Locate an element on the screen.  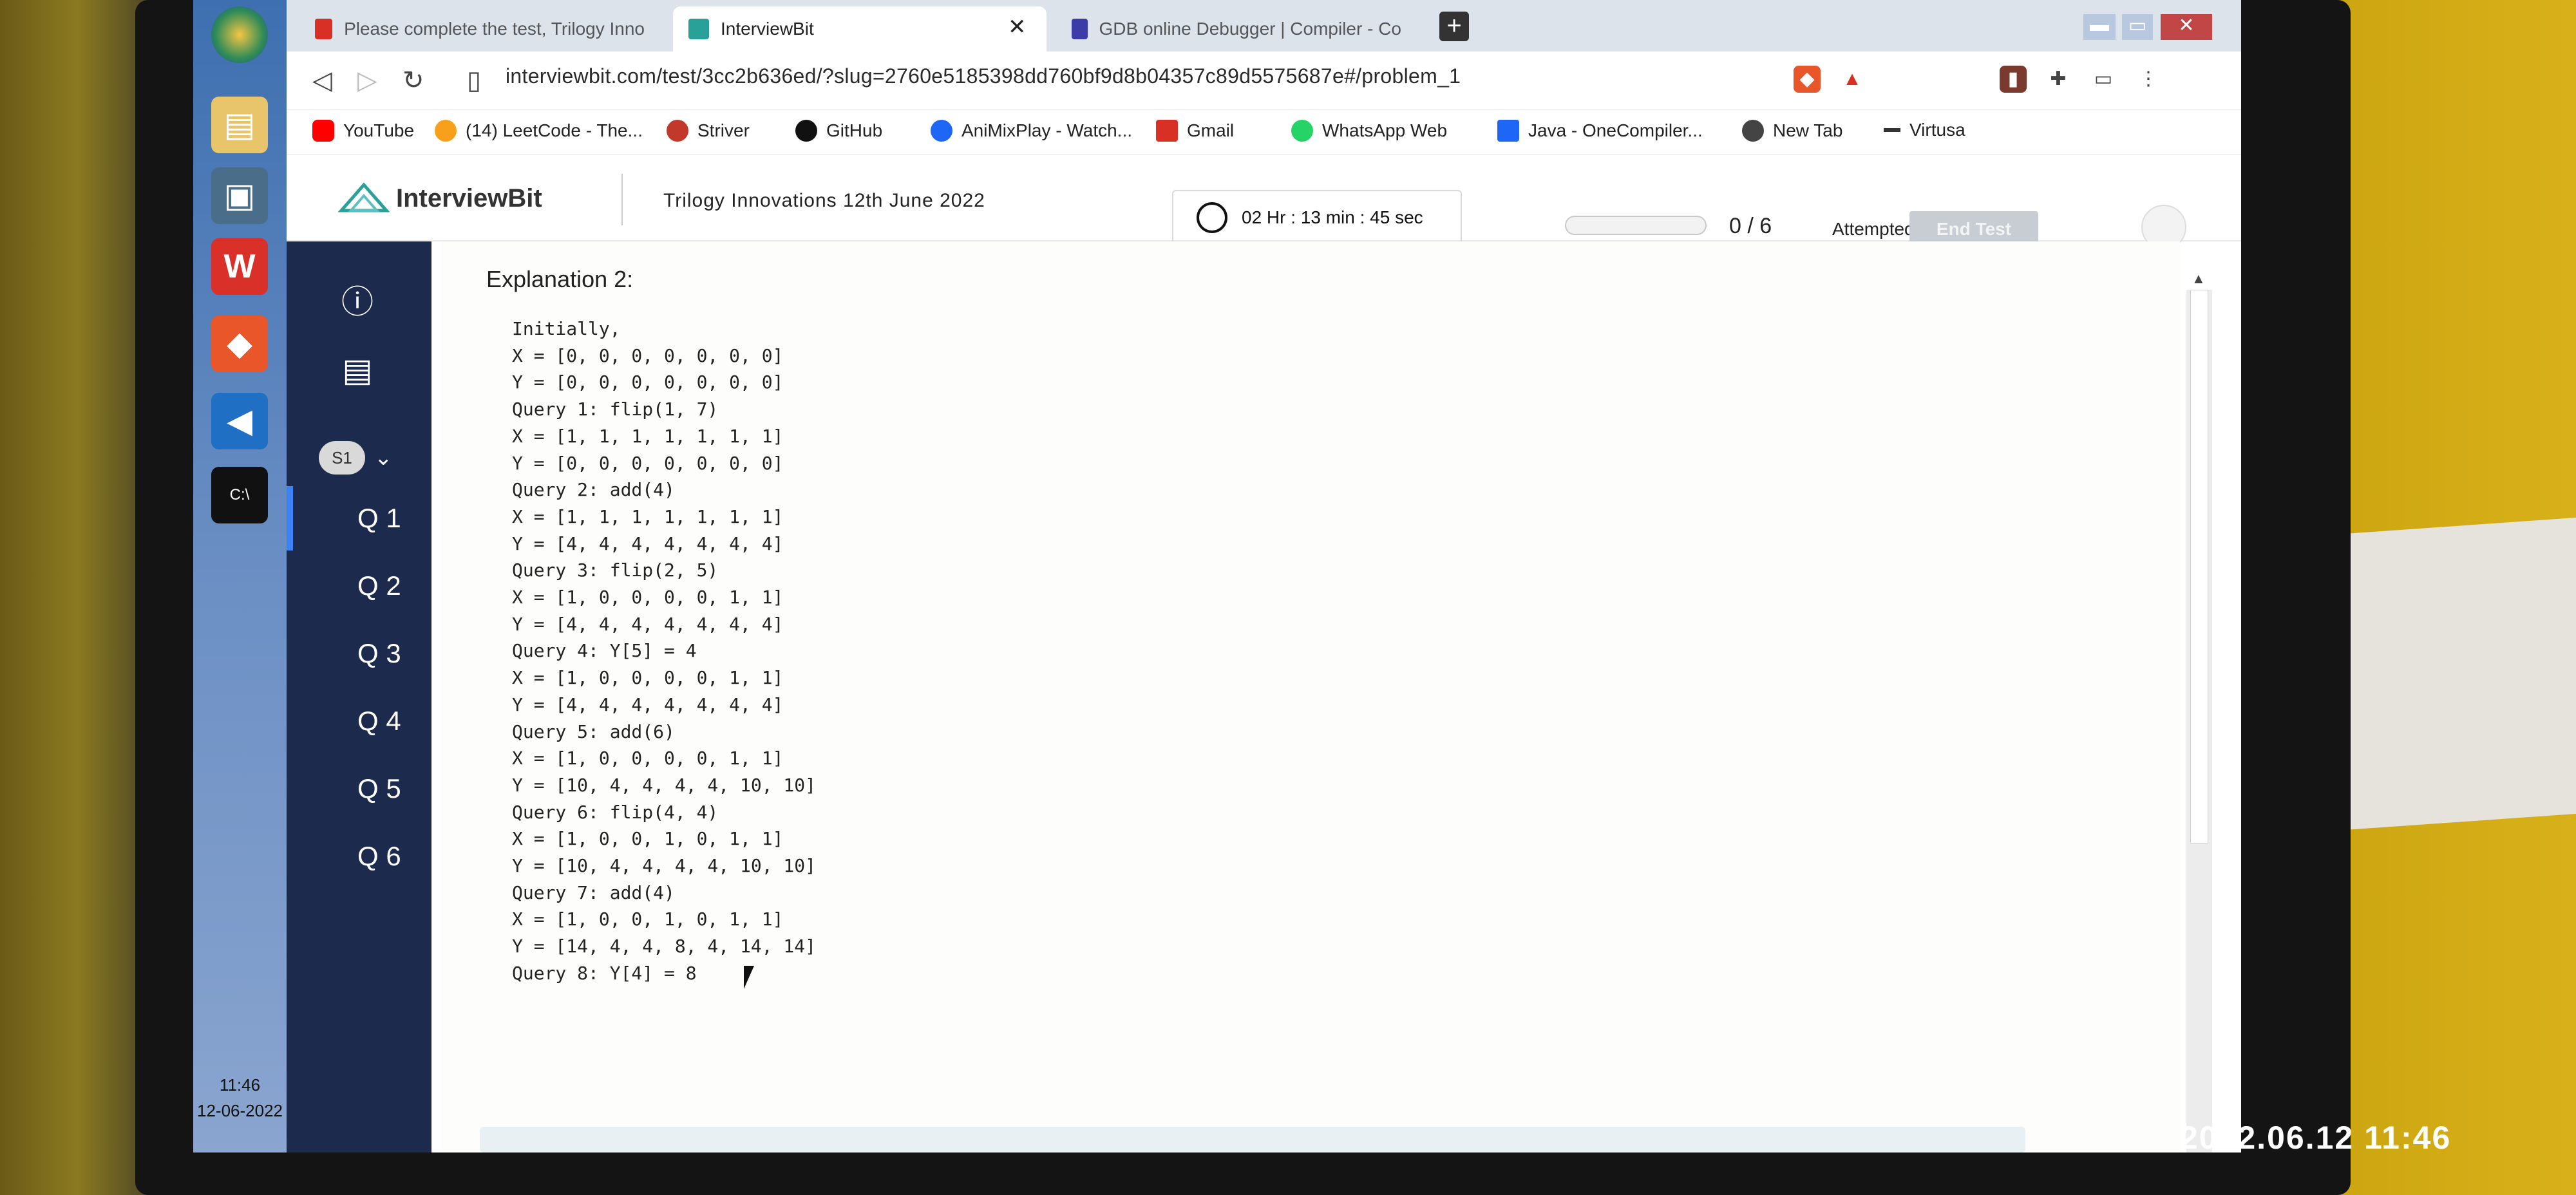
back-icon: ◁ is located at coordinates (322, 80).